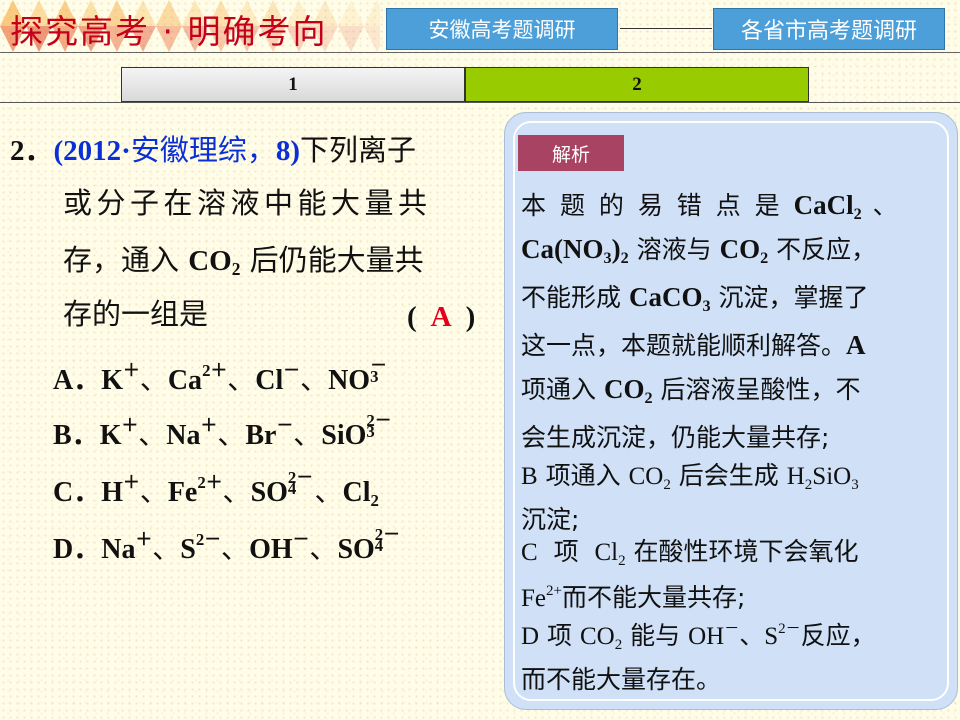  What do you see at coordinates (226, 544) in the screenshot?
I see `option-d: D．Na＋、S2－、OH－、SO 2－ 4` at bounding box center [226, 544].